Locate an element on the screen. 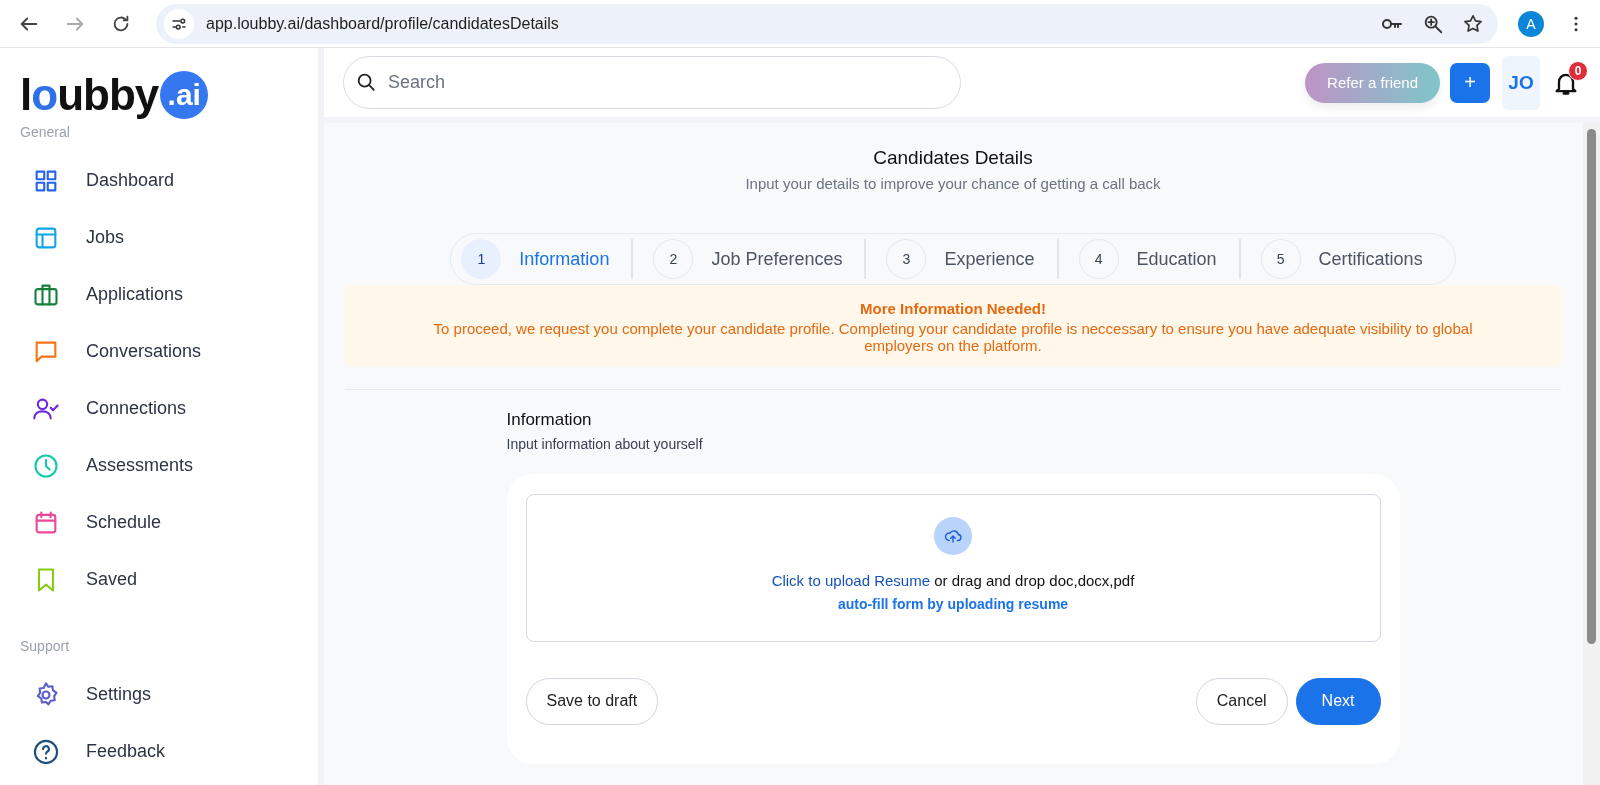 The image size is (1600, 785). add-button: + is located at coordinates (1470, 82).